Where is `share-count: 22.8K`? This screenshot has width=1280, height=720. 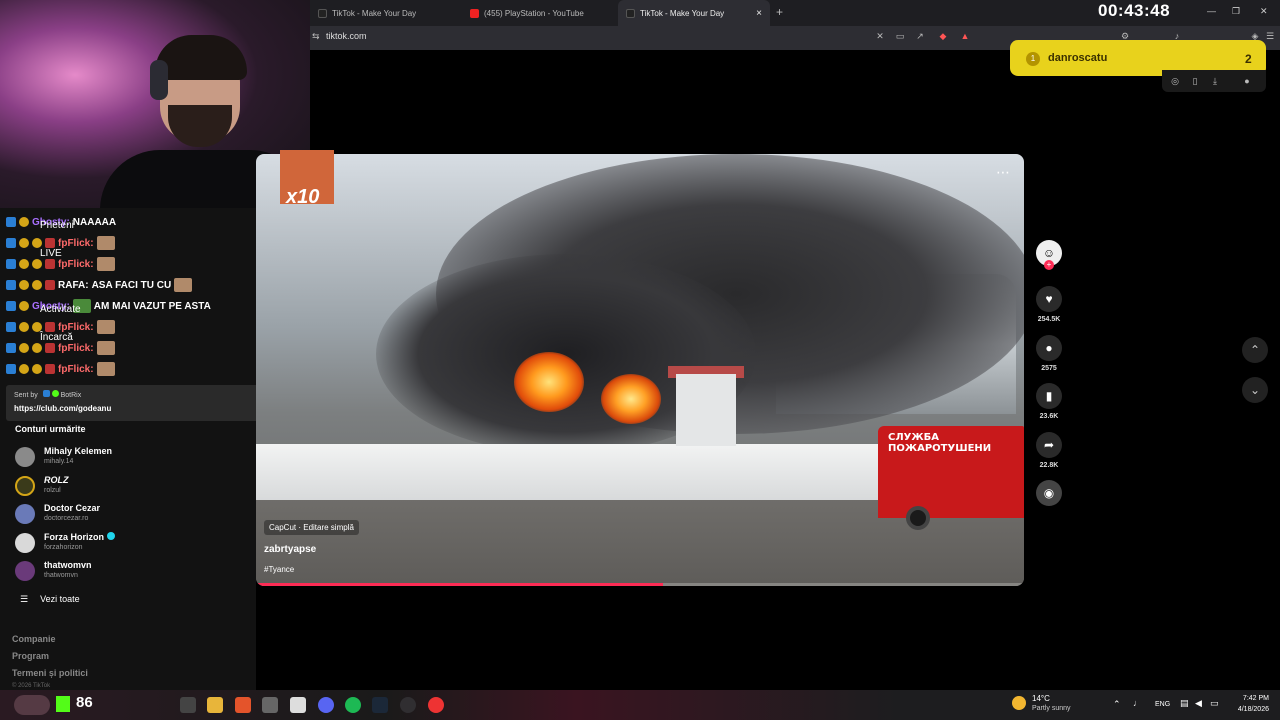
share-count: 22.8K is located at coordinates (1049, 465).